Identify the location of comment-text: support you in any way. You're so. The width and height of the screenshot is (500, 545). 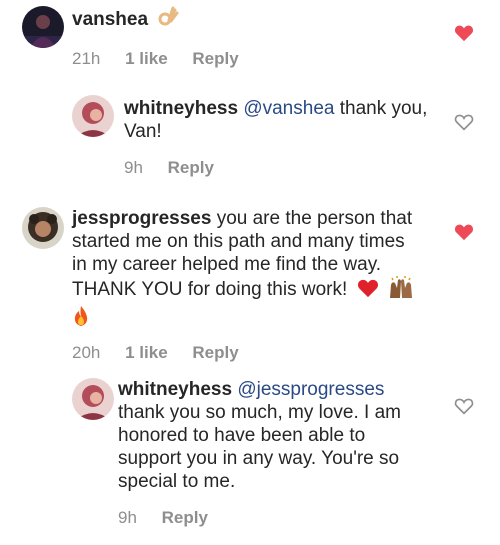
(259, 458).